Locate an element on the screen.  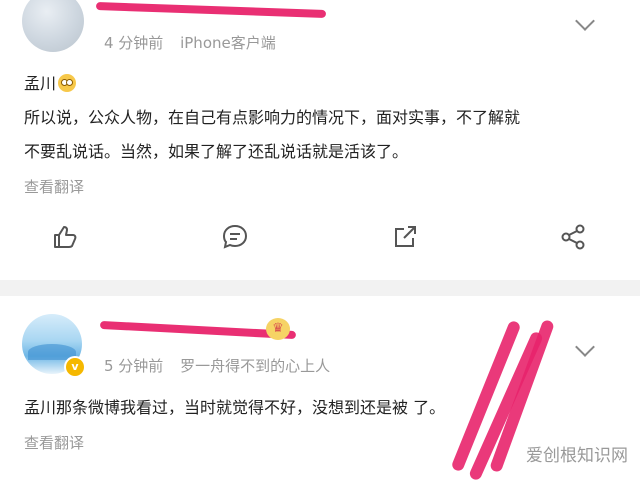
flushed-face-emoji-icon is located at coordinates (67, 83).